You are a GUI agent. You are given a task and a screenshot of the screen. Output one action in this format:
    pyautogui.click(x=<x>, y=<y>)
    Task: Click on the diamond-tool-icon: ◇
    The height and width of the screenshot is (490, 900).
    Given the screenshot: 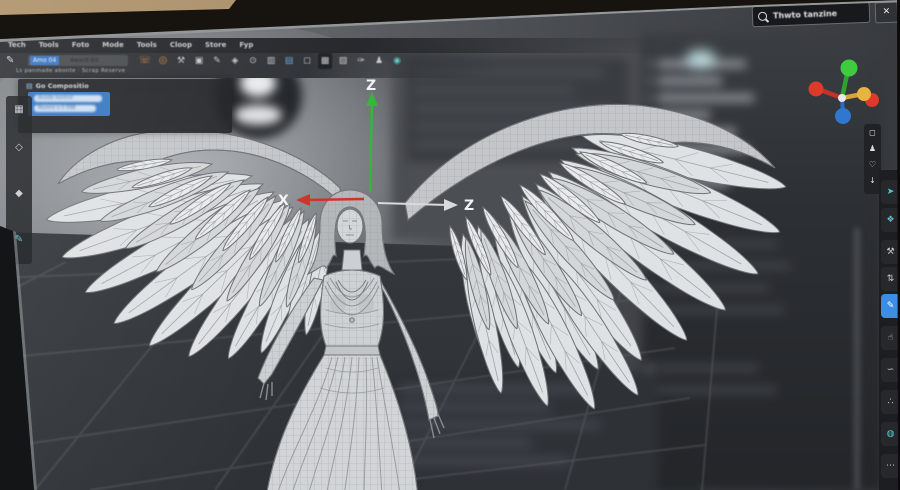 What is the action you would take?
    pyautogui.click(x=19, y=147)
    